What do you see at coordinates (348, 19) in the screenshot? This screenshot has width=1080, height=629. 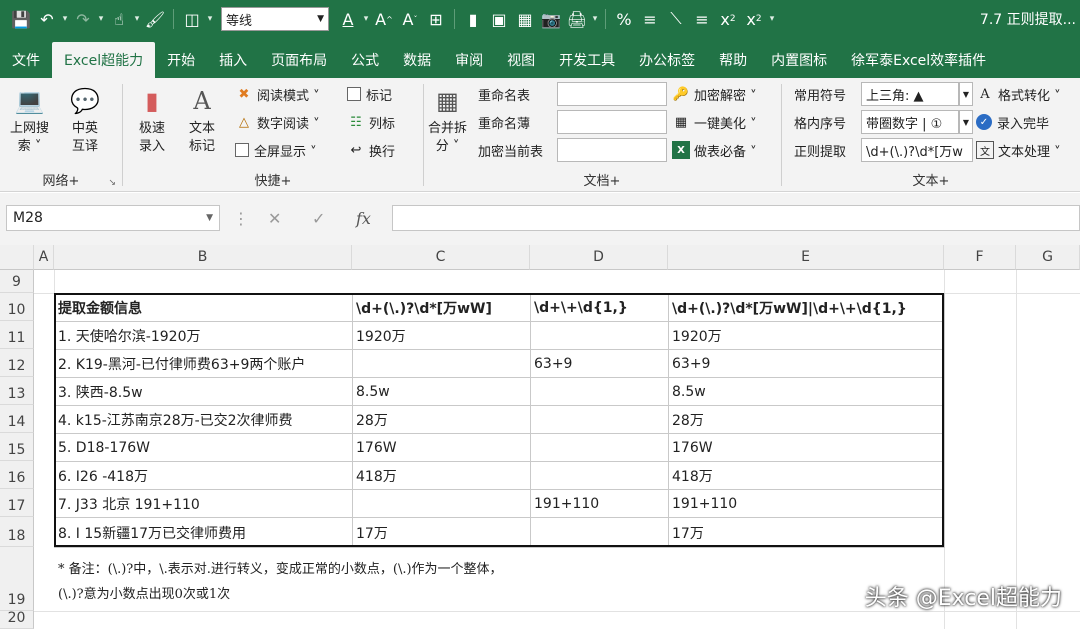 I see `font-color-icon: A` at bounding box center [348, 19].